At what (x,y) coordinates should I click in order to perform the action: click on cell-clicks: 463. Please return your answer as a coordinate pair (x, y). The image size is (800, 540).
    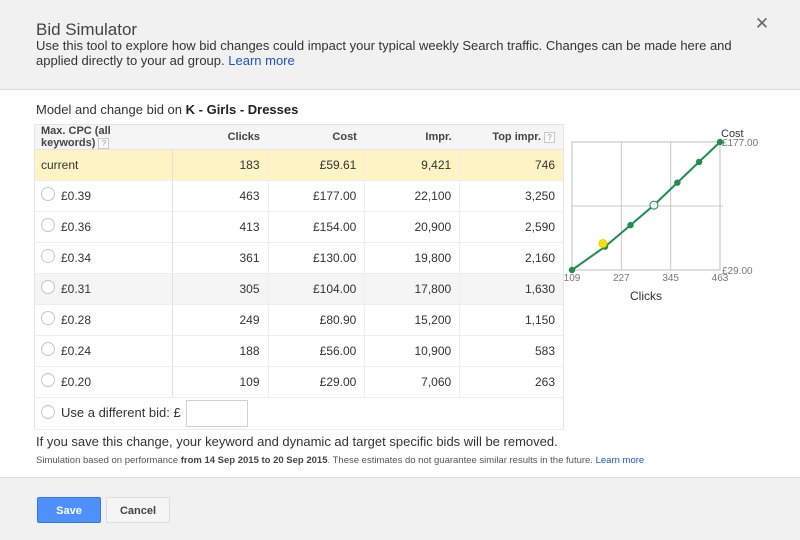
    Looking at the image, I should click on (220, 196).